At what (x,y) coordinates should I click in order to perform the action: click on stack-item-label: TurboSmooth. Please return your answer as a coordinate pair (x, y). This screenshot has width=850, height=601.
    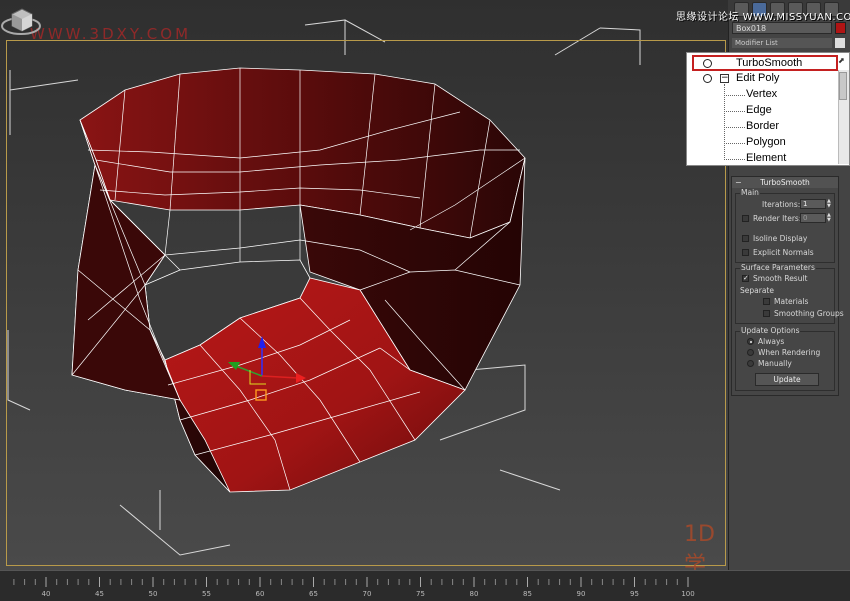
    Looking at the image, I should click on (769, 63).